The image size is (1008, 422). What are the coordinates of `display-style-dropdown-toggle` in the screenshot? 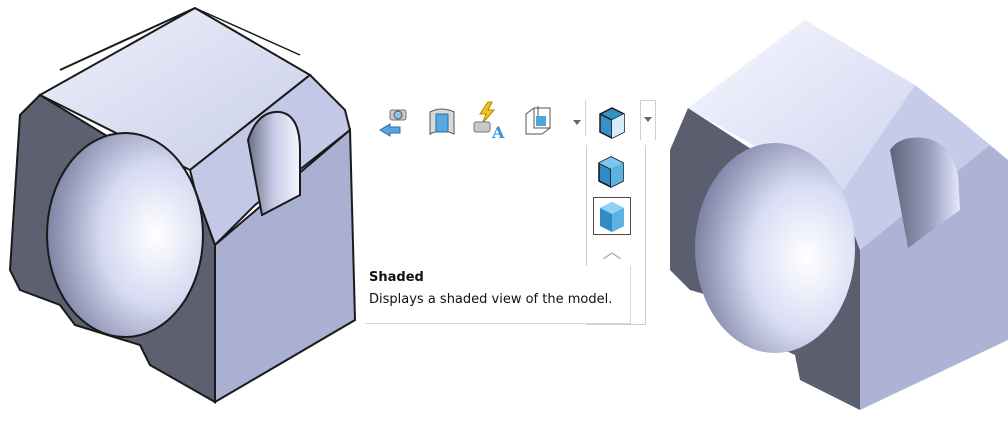 It's located at (648, 120).